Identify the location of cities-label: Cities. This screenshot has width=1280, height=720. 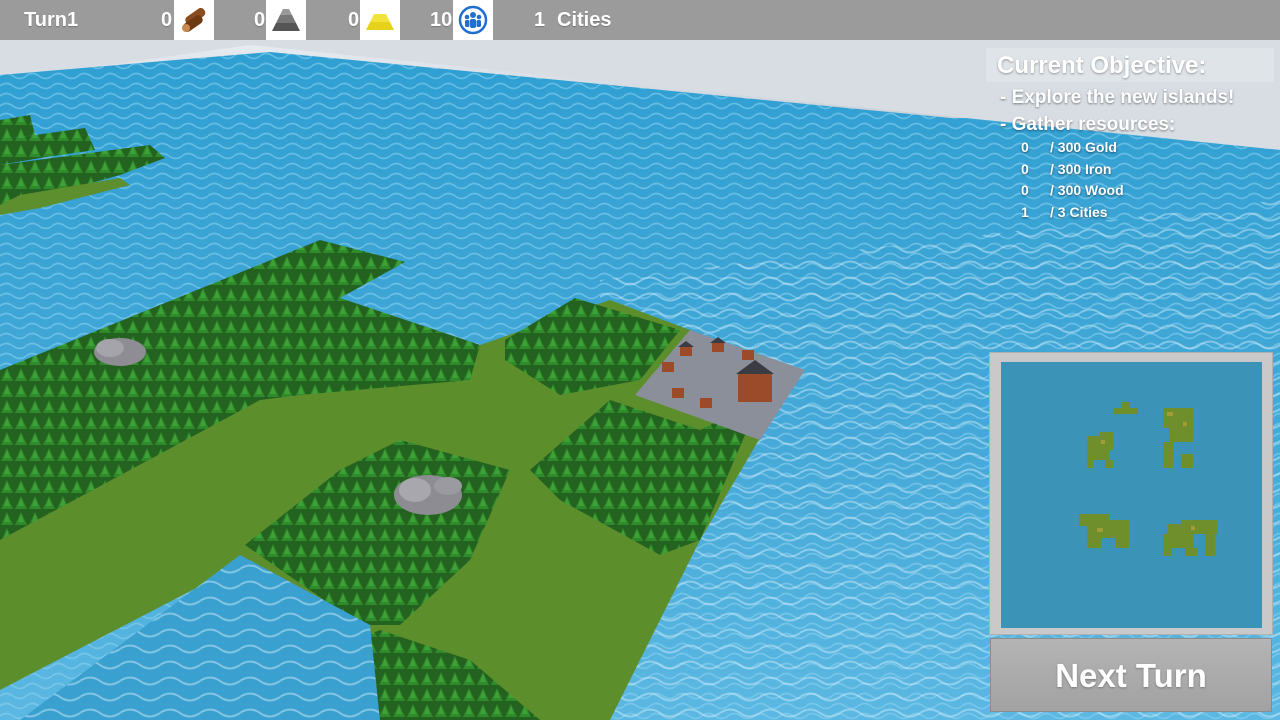
(584, 20).